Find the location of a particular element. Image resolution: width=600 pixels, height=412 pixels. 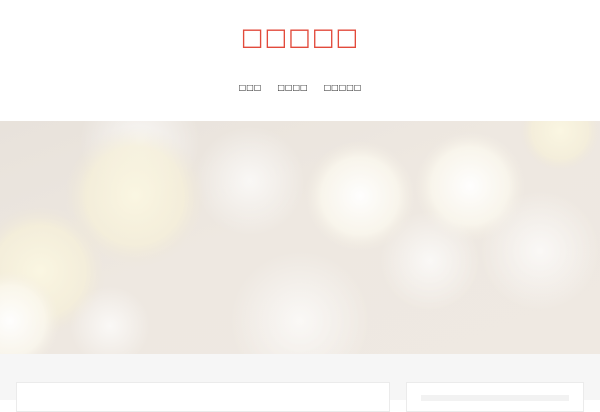

nav-item-contact: □□□□□ is located at coordinates (343, 88).